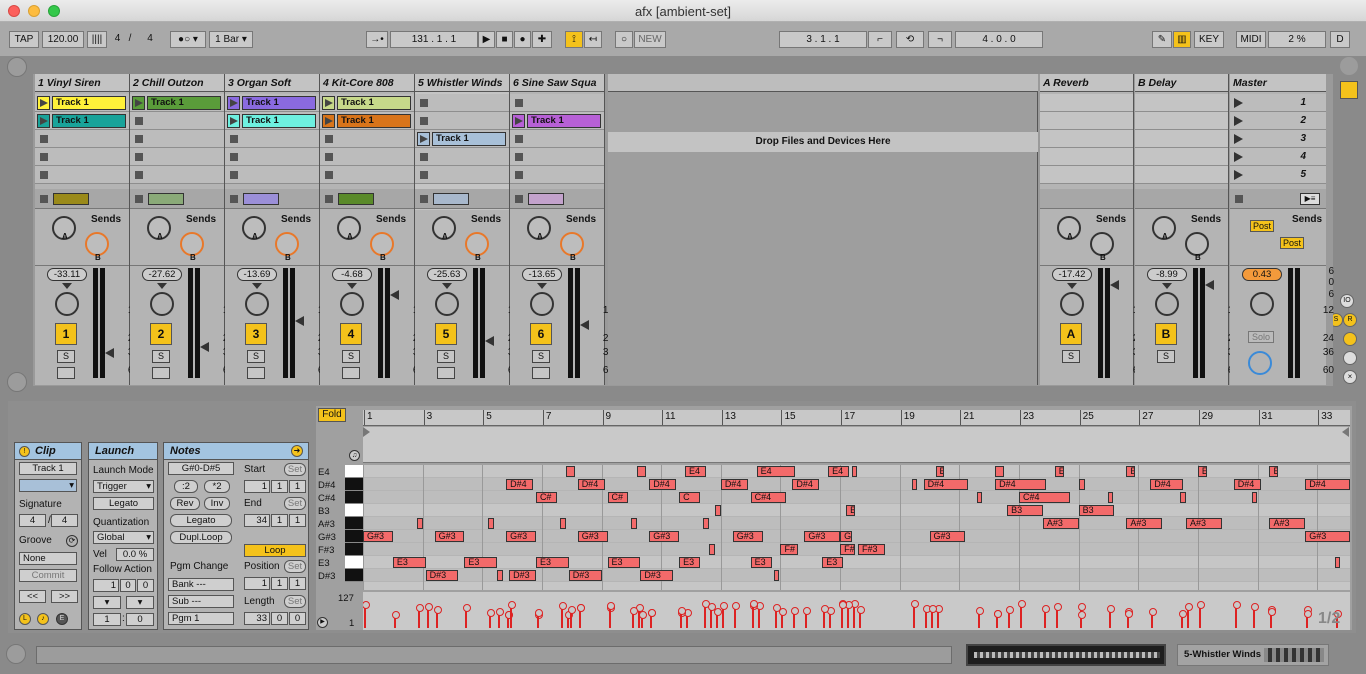  What do you see at coordinates (24, 451) in the screenshot?
I see `clip-activator-icon: !` at bounding box center [24, 451].